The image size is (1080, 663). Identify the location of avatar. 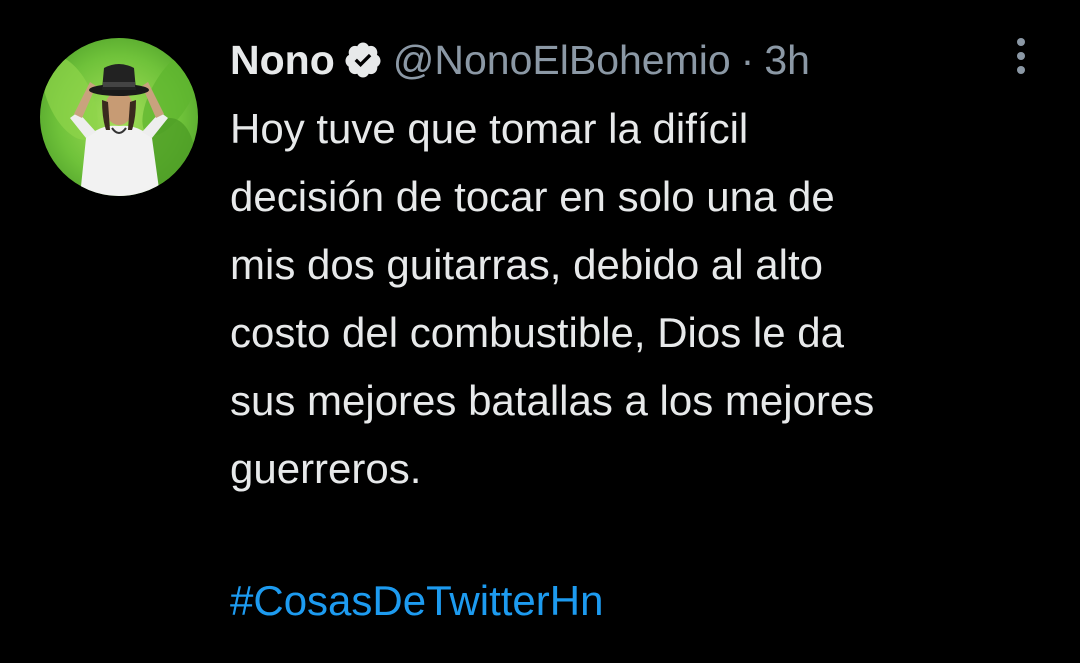
(119, 117).